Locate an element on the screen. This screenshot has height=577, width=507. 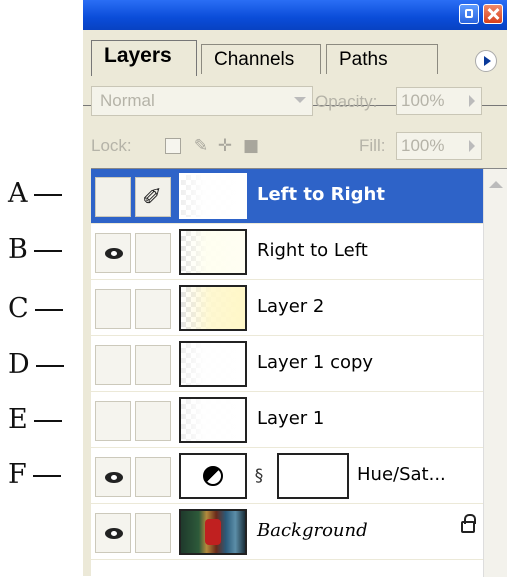
lock-transparency-checkbox is located at coordinates (173, 146).